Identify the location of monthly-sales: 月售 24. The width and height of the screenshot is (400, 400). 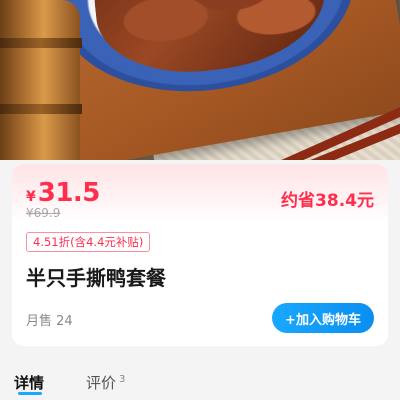
(49, 321).